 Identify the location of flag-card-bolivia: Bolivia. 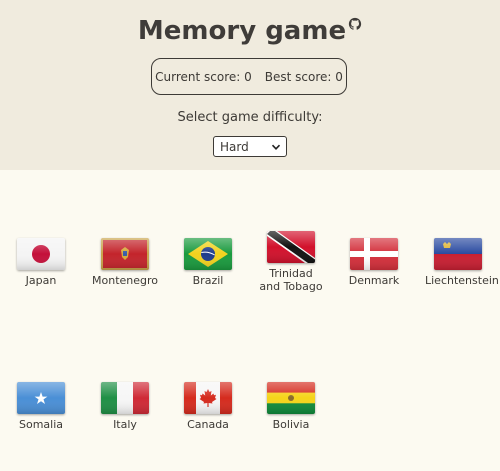
(291, 406).